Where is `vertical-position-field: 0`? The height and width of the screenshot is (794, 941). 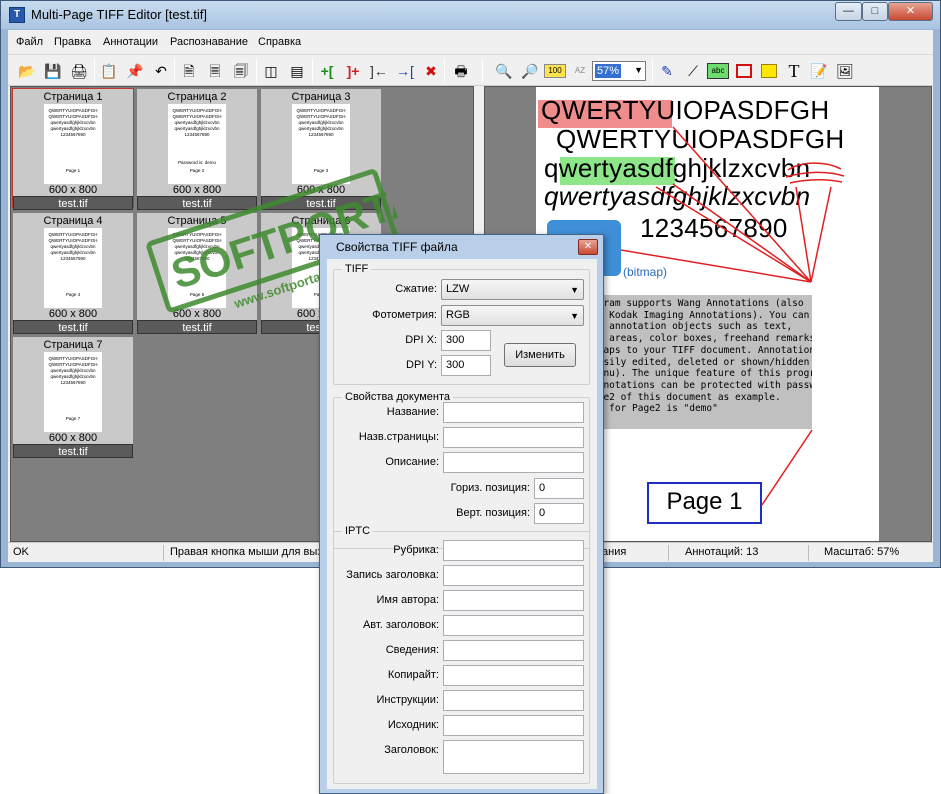
vertical-position-field: 0 is located at coordinates (559, 513).